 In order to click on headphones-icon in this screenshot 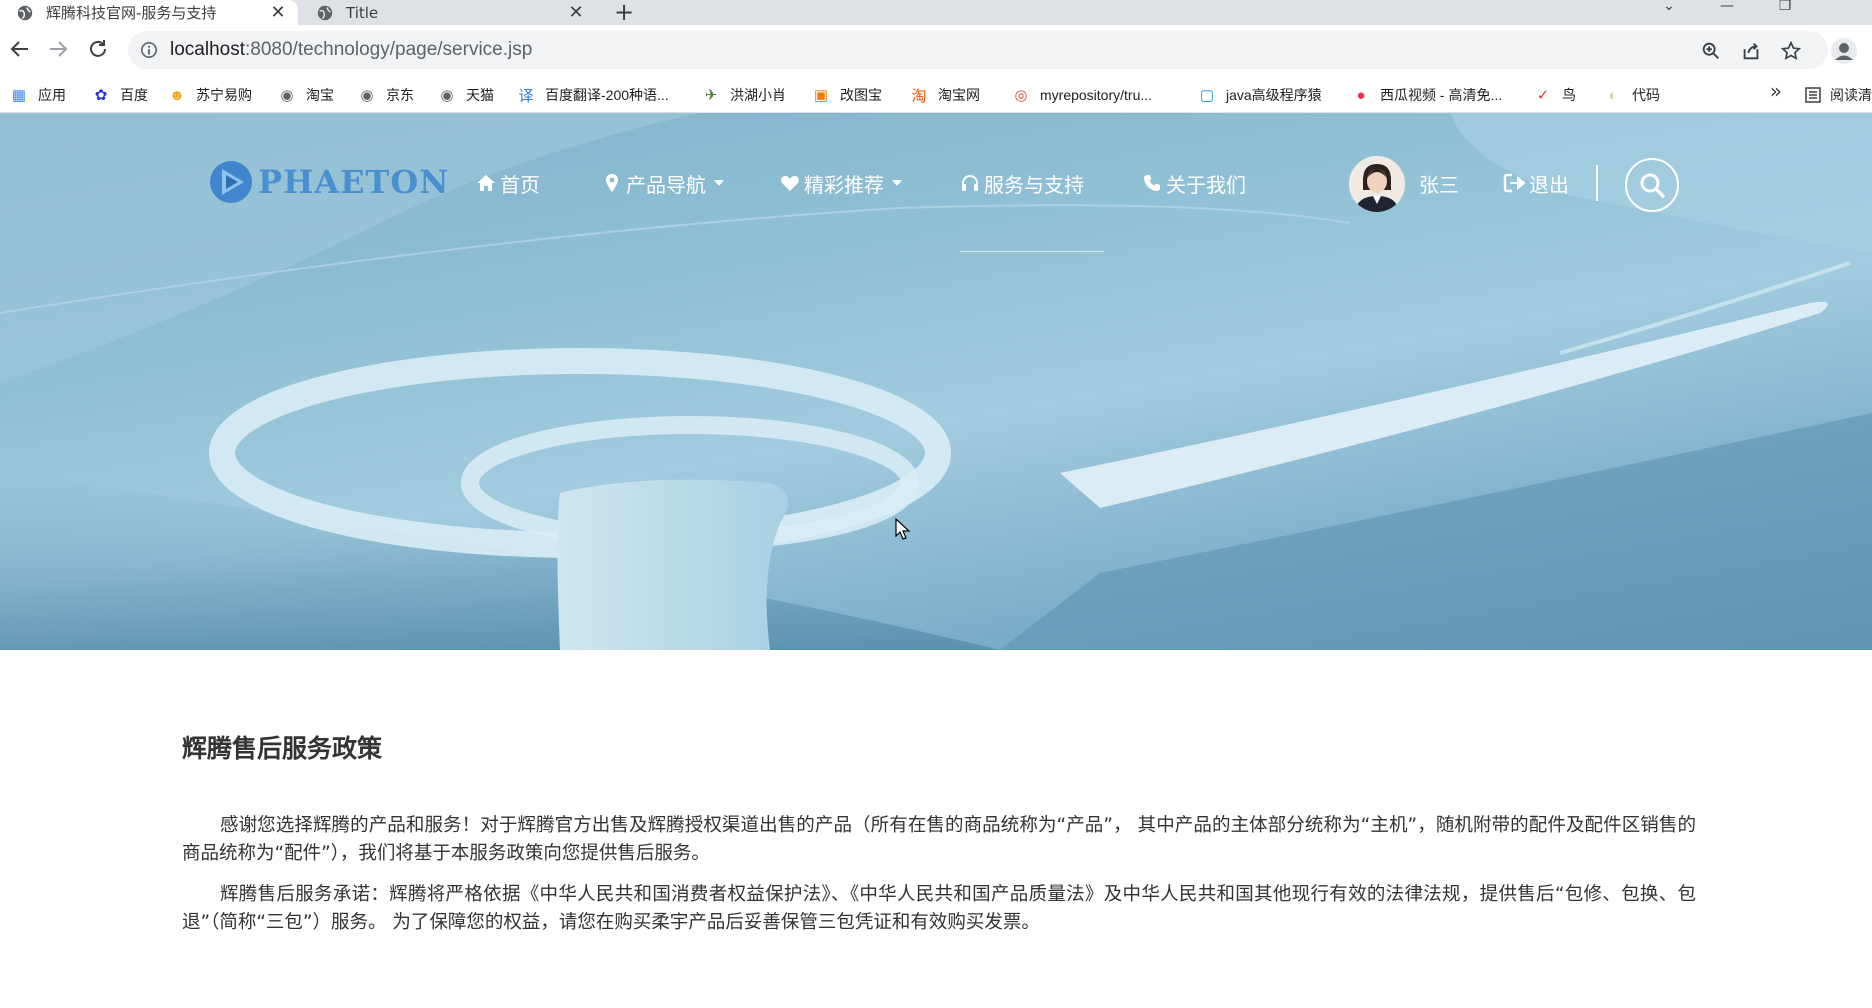, I will do `click(970, 183)`.